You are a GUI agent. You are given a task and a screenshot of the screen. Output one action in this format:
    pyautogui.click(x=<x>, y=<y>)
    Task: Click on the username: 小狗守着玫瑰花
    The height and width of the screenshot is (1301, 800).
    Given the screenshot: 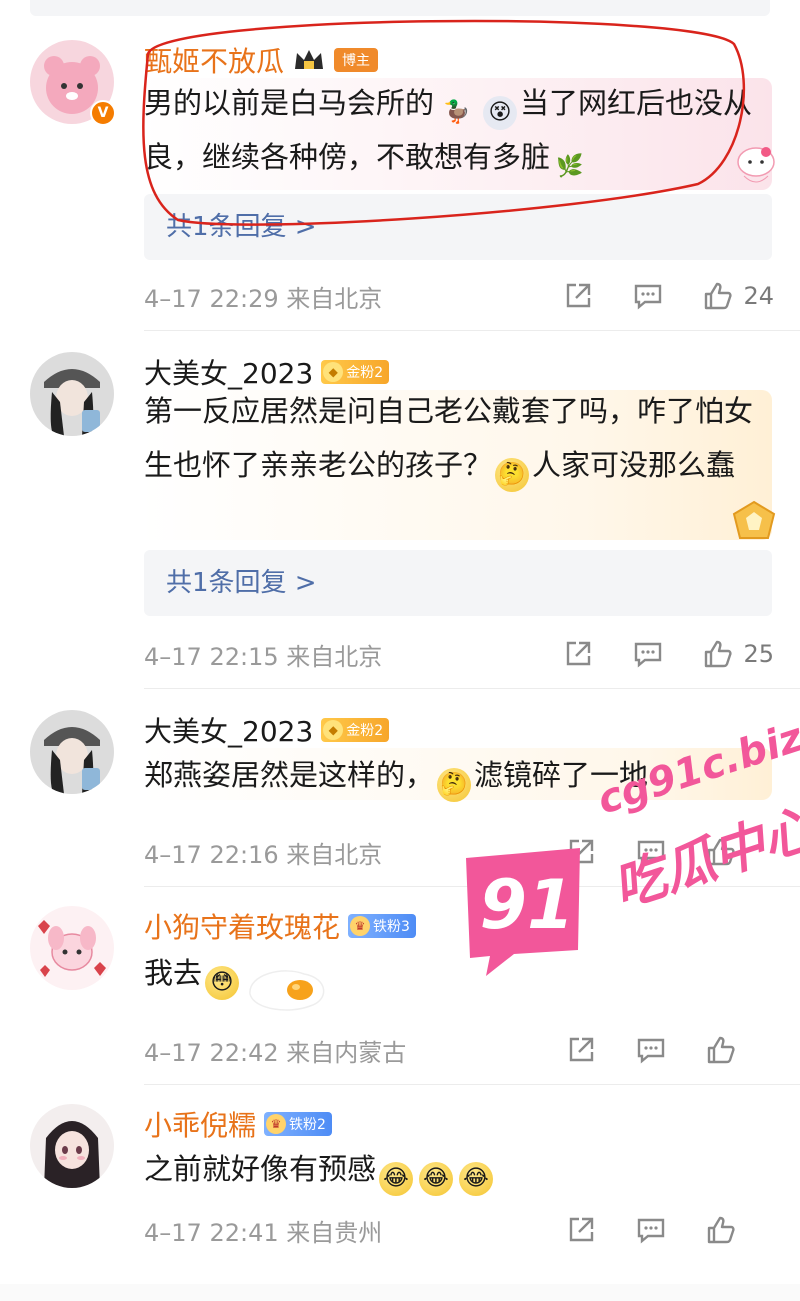 What is the action you would take?
    pyautogui.click(x=242, y=926)
    